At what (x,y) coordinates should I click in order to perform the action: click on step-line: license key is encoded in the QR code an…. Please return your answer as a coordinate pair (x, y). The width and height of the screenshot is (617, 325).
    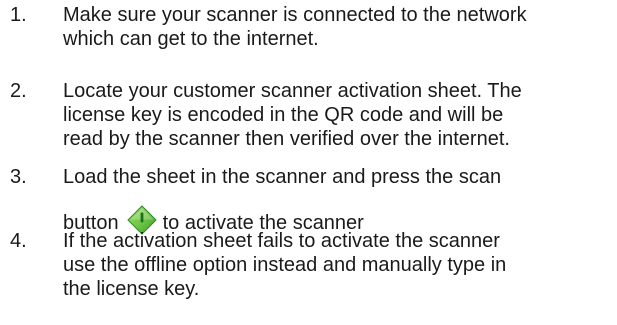
    Looking at the image, I should click on (283, 115).